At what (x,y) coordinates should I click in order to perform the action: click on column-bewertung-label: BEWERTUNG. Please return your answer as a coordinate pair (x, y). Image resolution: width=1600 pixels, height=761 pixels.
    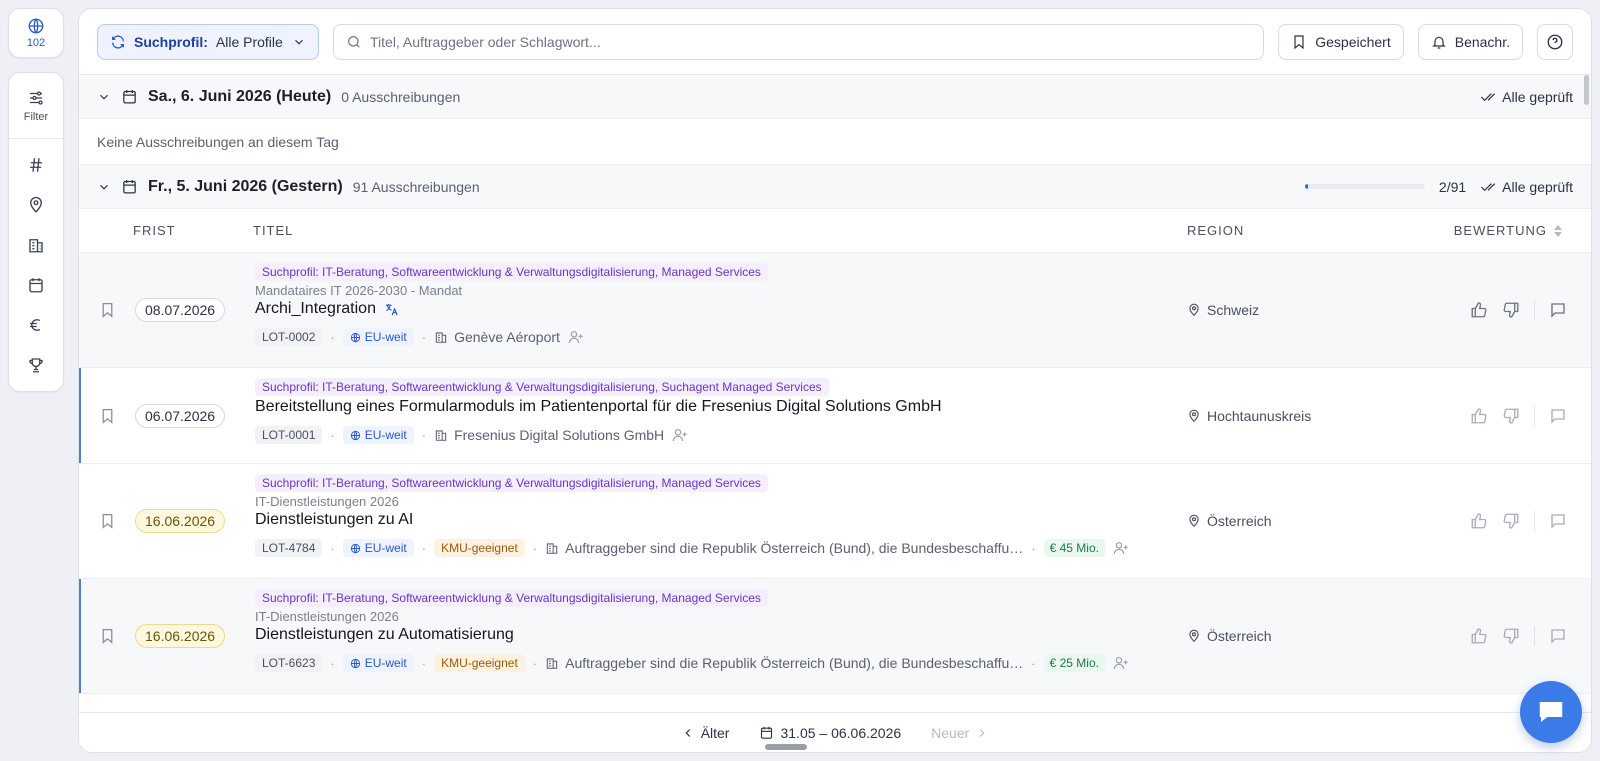
    Looking at the image, I should click on (1500, 230).